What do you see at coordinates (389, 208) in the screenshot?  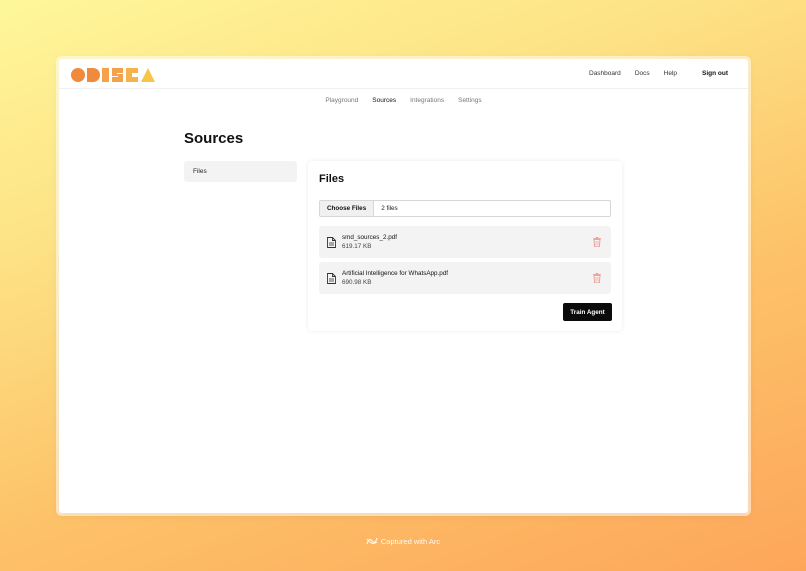 I see `file-count-text: 2 files` at bounding box center [389, 208].